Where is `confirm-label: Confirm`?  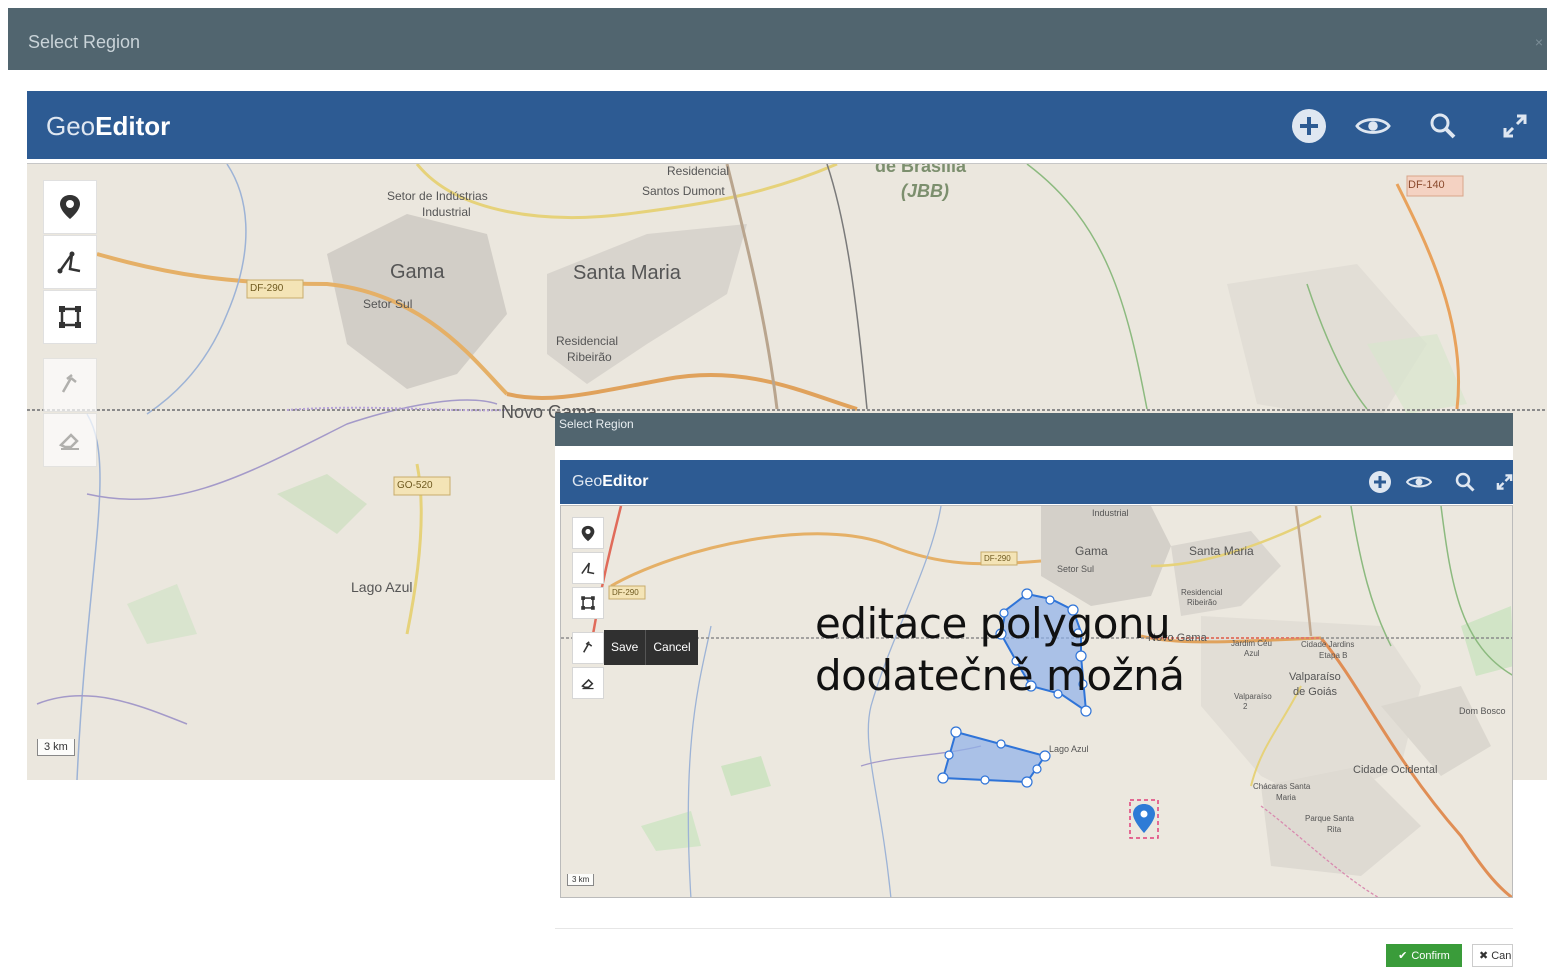
confirm-label: Confirm is located at coordinates (1430, 955).